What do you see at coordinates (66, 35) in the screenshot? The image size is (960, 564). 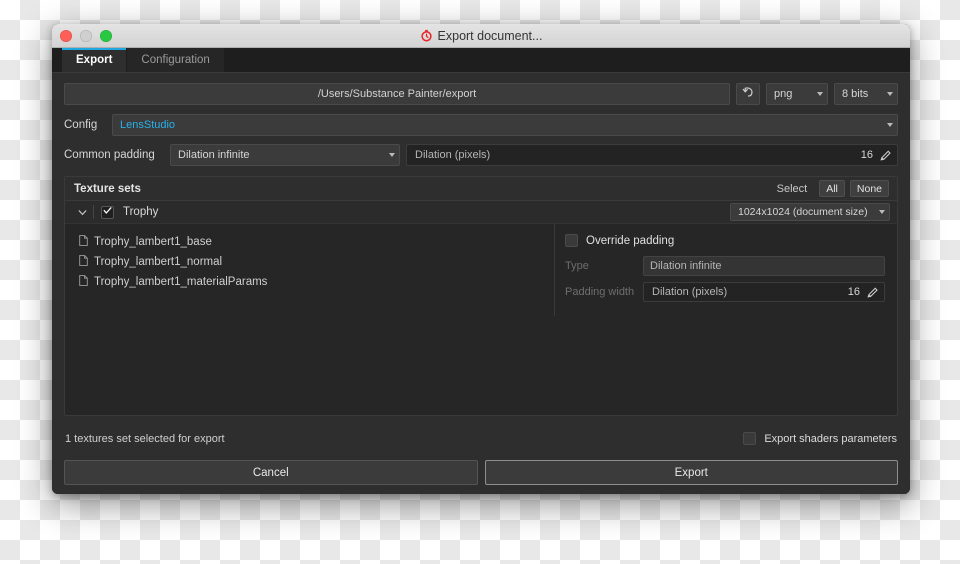 I see `close-button` at bounding box center [66, 35].